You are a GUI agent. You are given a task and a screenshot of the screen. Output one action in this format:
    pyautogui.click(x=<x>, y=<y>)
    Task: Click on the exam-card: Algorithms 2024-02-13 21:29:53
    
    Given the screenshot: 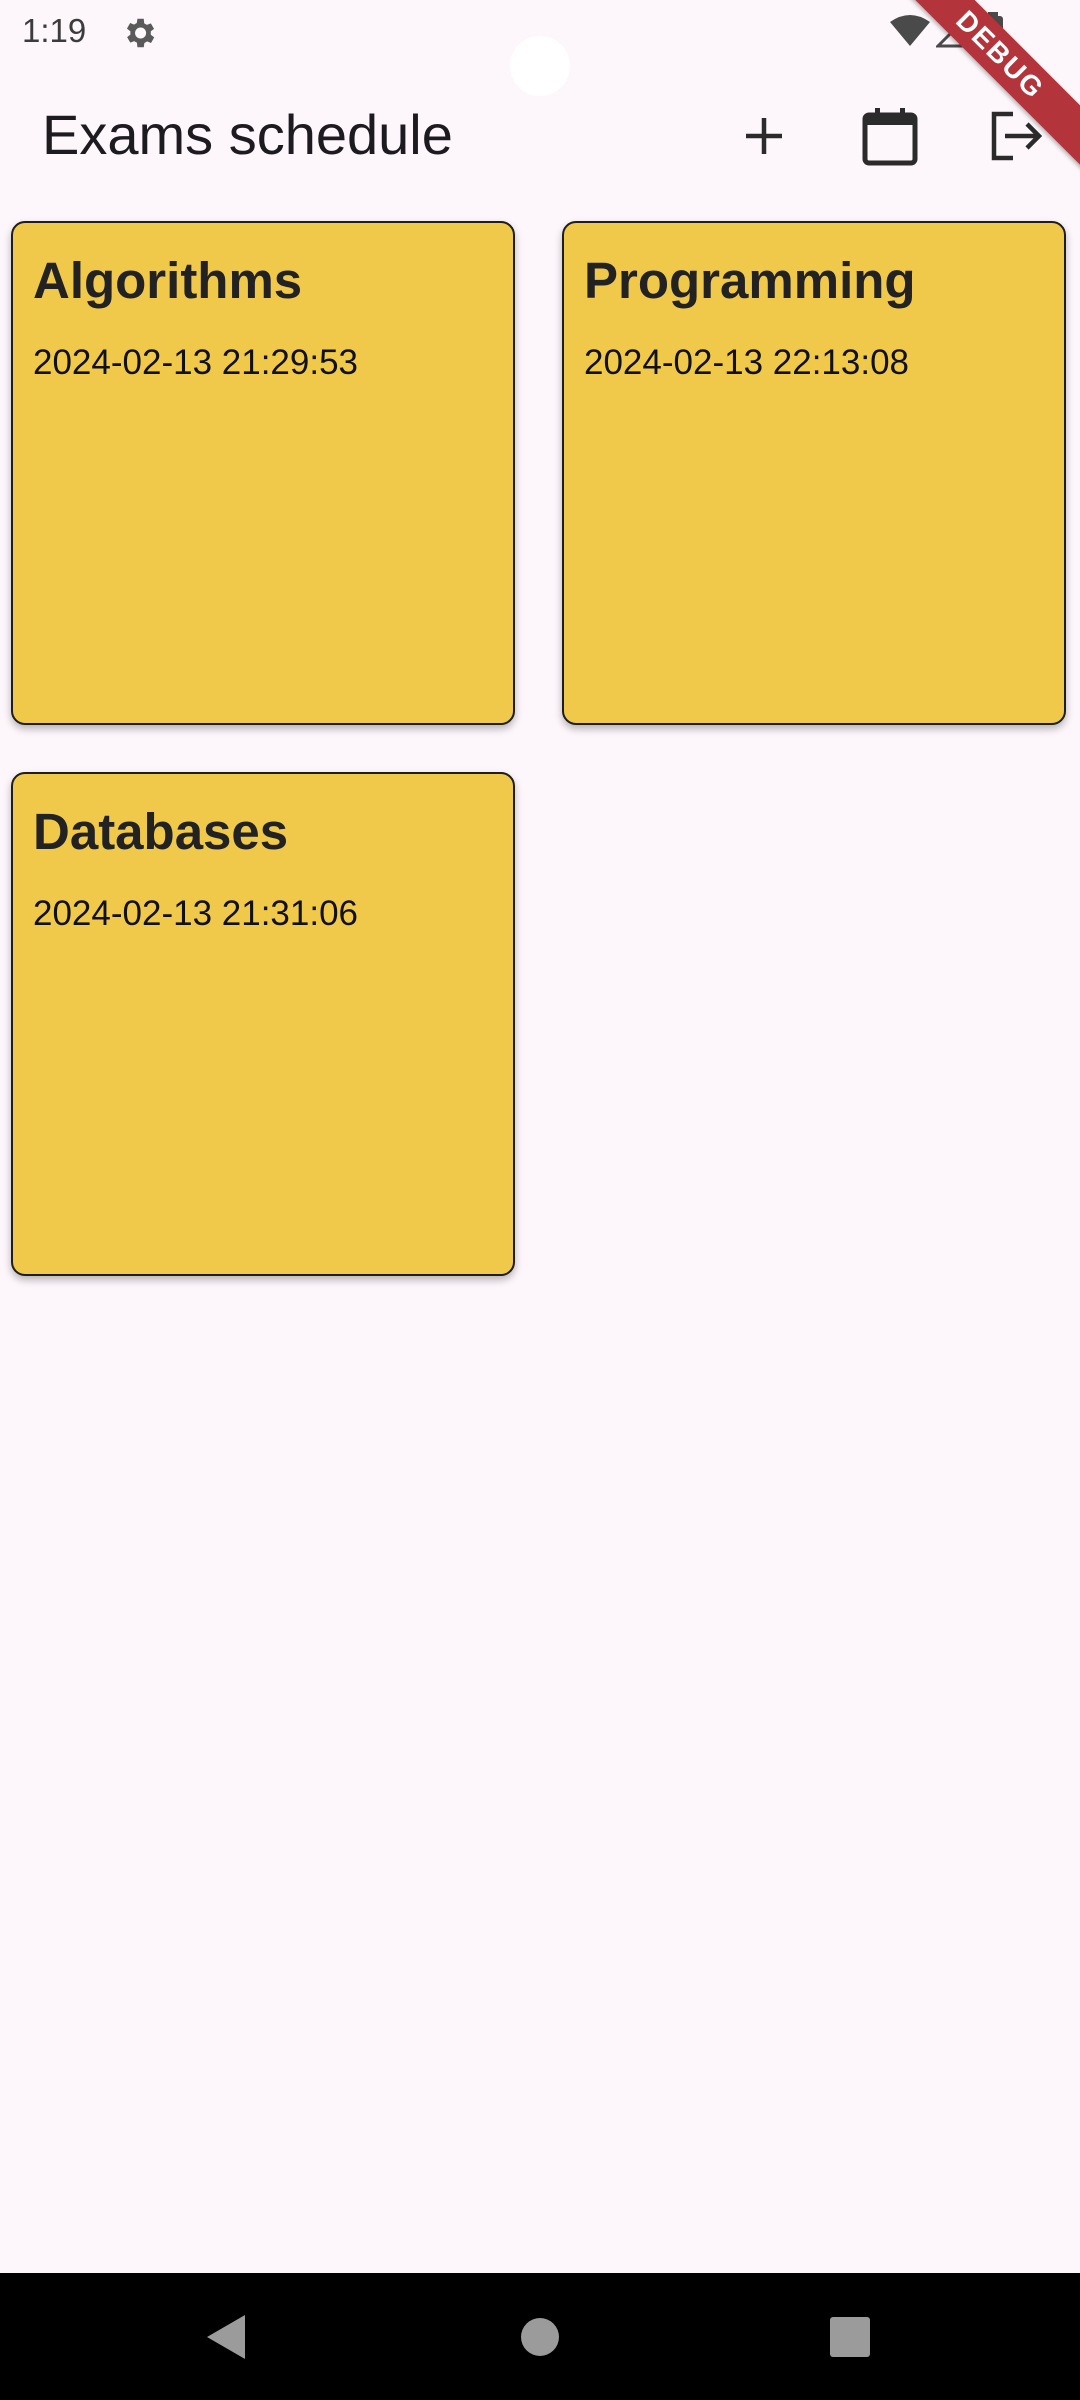 What is the action you would take?
    pyautogui.click(x=263, y=473)
    